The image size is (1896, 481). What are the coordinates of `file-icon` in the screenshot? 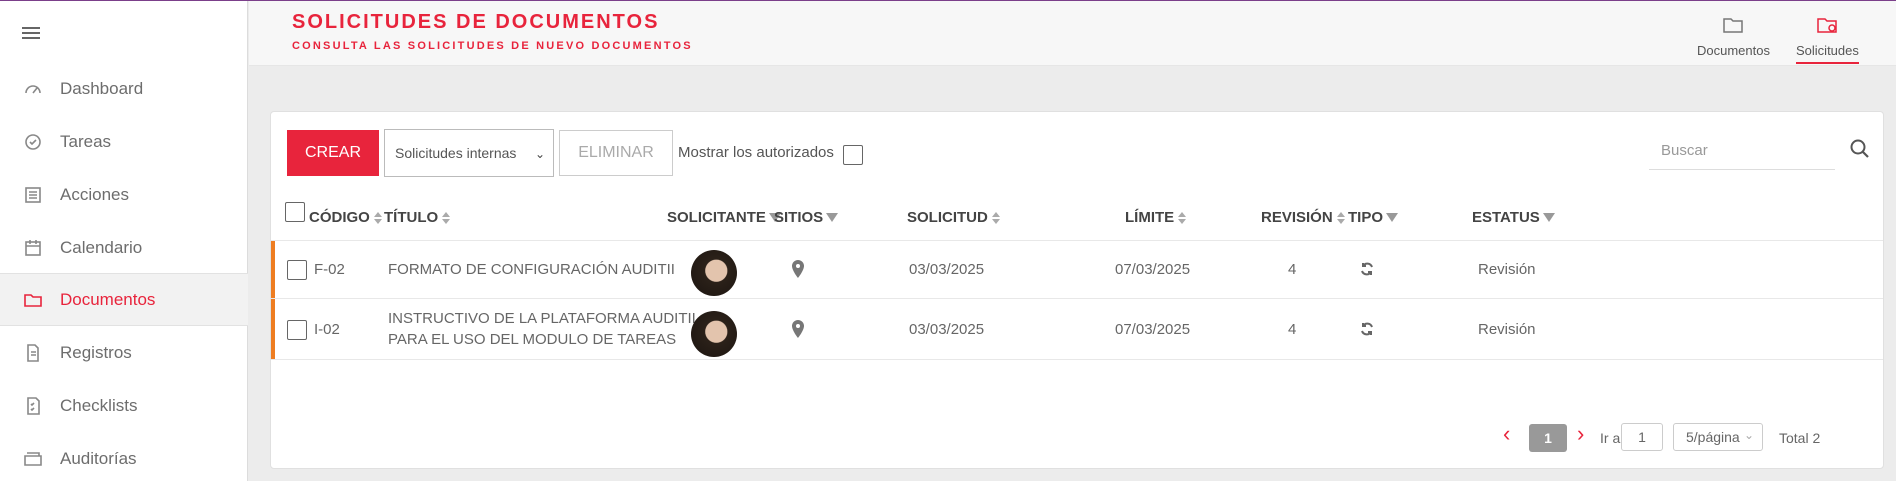 It's located at (33, 353).